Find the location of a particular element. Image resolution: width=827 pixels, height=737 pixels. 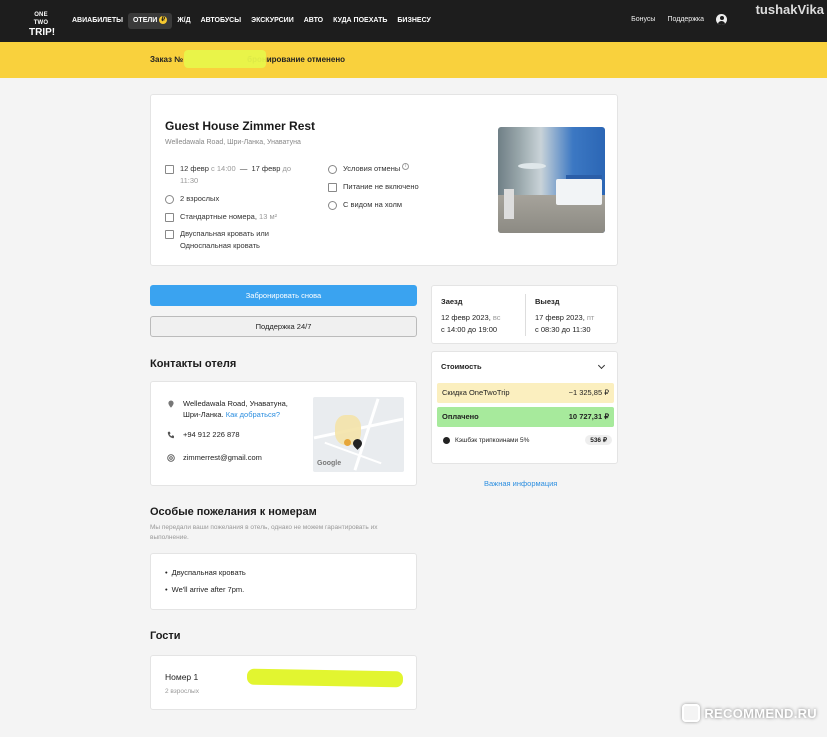

hotel-photo is located at coordinates (551, 180).